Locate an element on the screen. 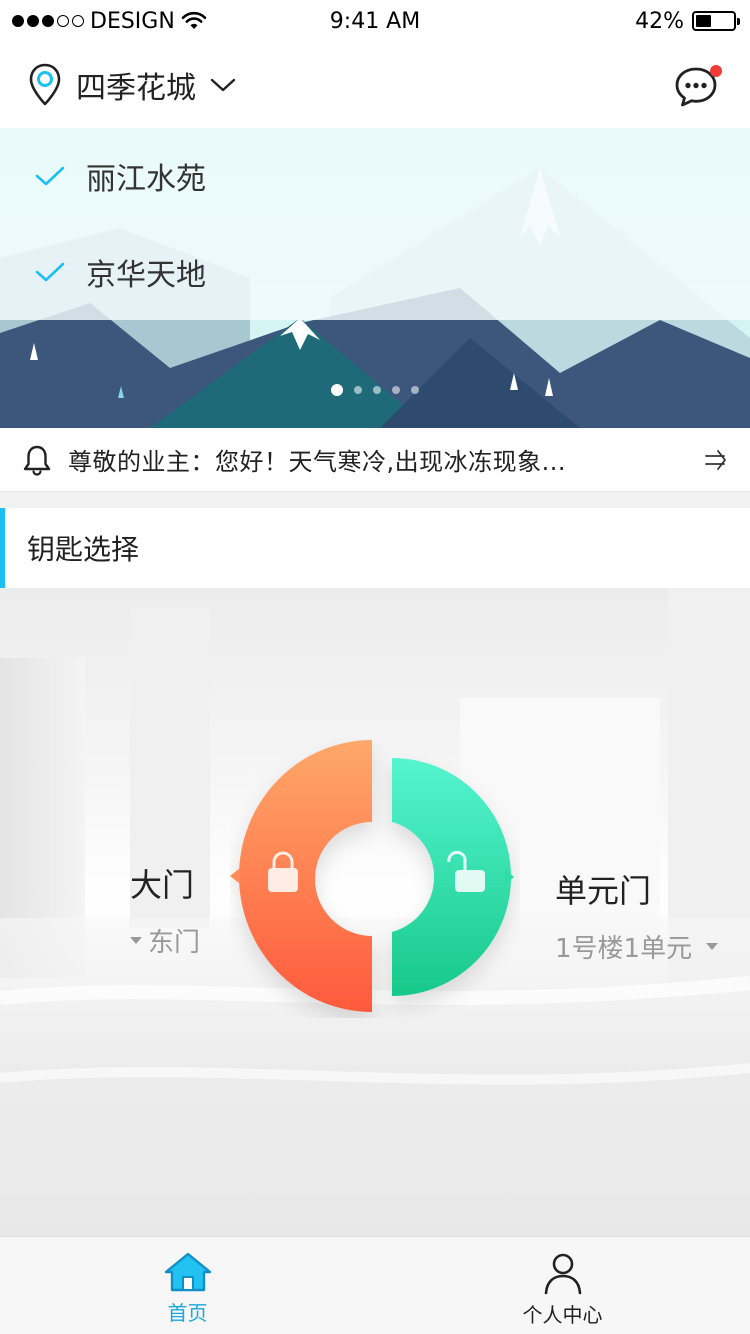 The image size is (750, 1334). unit-door-value: 1号楼1单元 is located at coordinates (624, 949).